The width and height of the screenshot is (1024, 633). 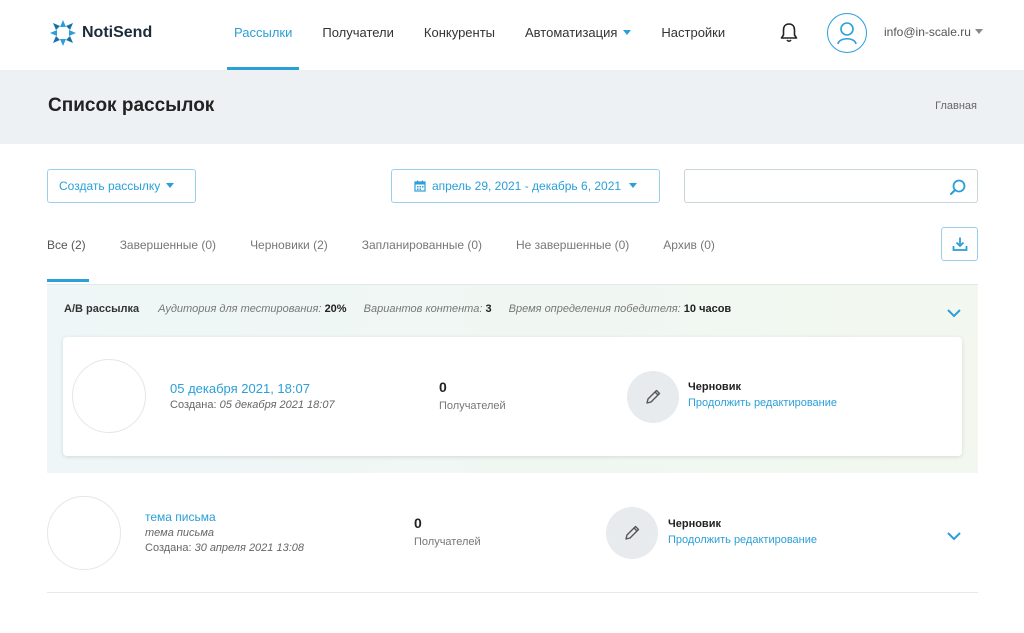 I want to click on logo-icon, so click(x=63, y=33).